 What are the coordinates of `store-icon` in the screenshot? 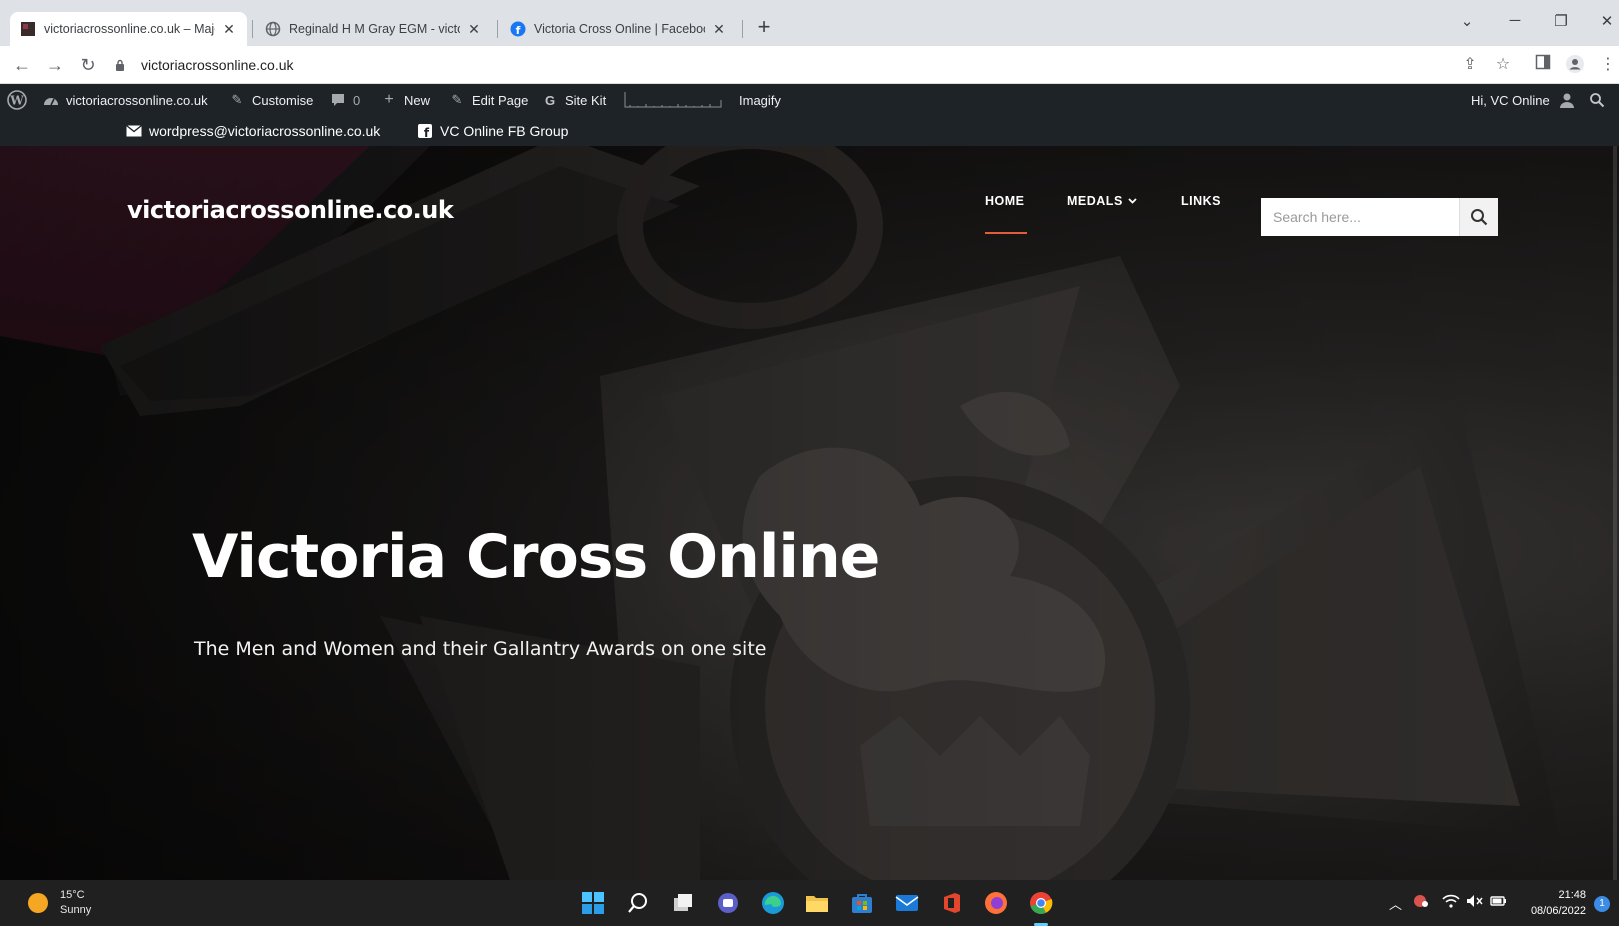 It's located at (862, 903).